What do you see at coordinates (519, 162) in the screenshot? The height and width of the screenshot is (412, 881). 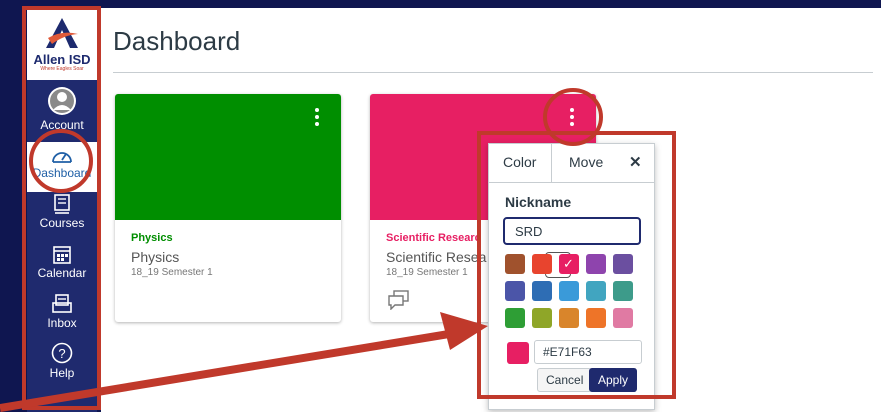 I see `tab-color: Color` at bounding box center [519, 162].